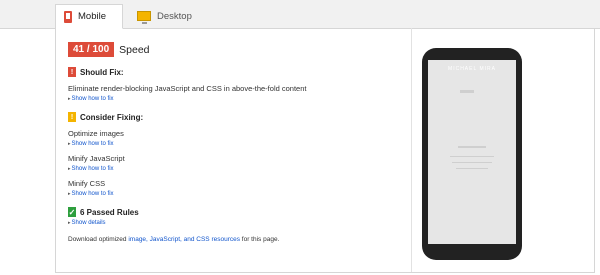 Image resolution: width=600 pixels, height=275 pixels. Describe the element at coordinates (472, 69) in the screenshot. I see `preview-site-title: MICHAEL MIRA` at that location.